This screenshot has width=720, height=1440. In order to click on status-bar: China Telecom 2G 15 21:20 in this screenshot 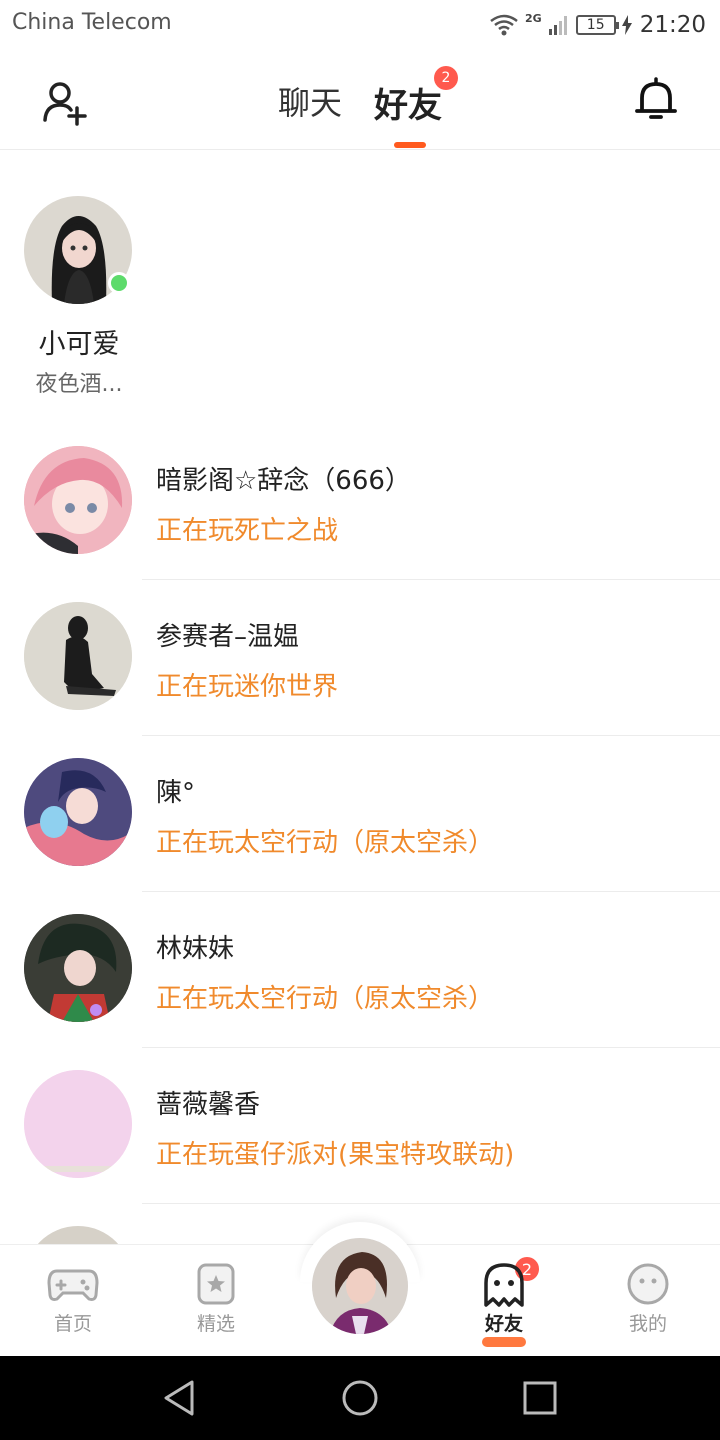, I will do `click(360, 25)`.